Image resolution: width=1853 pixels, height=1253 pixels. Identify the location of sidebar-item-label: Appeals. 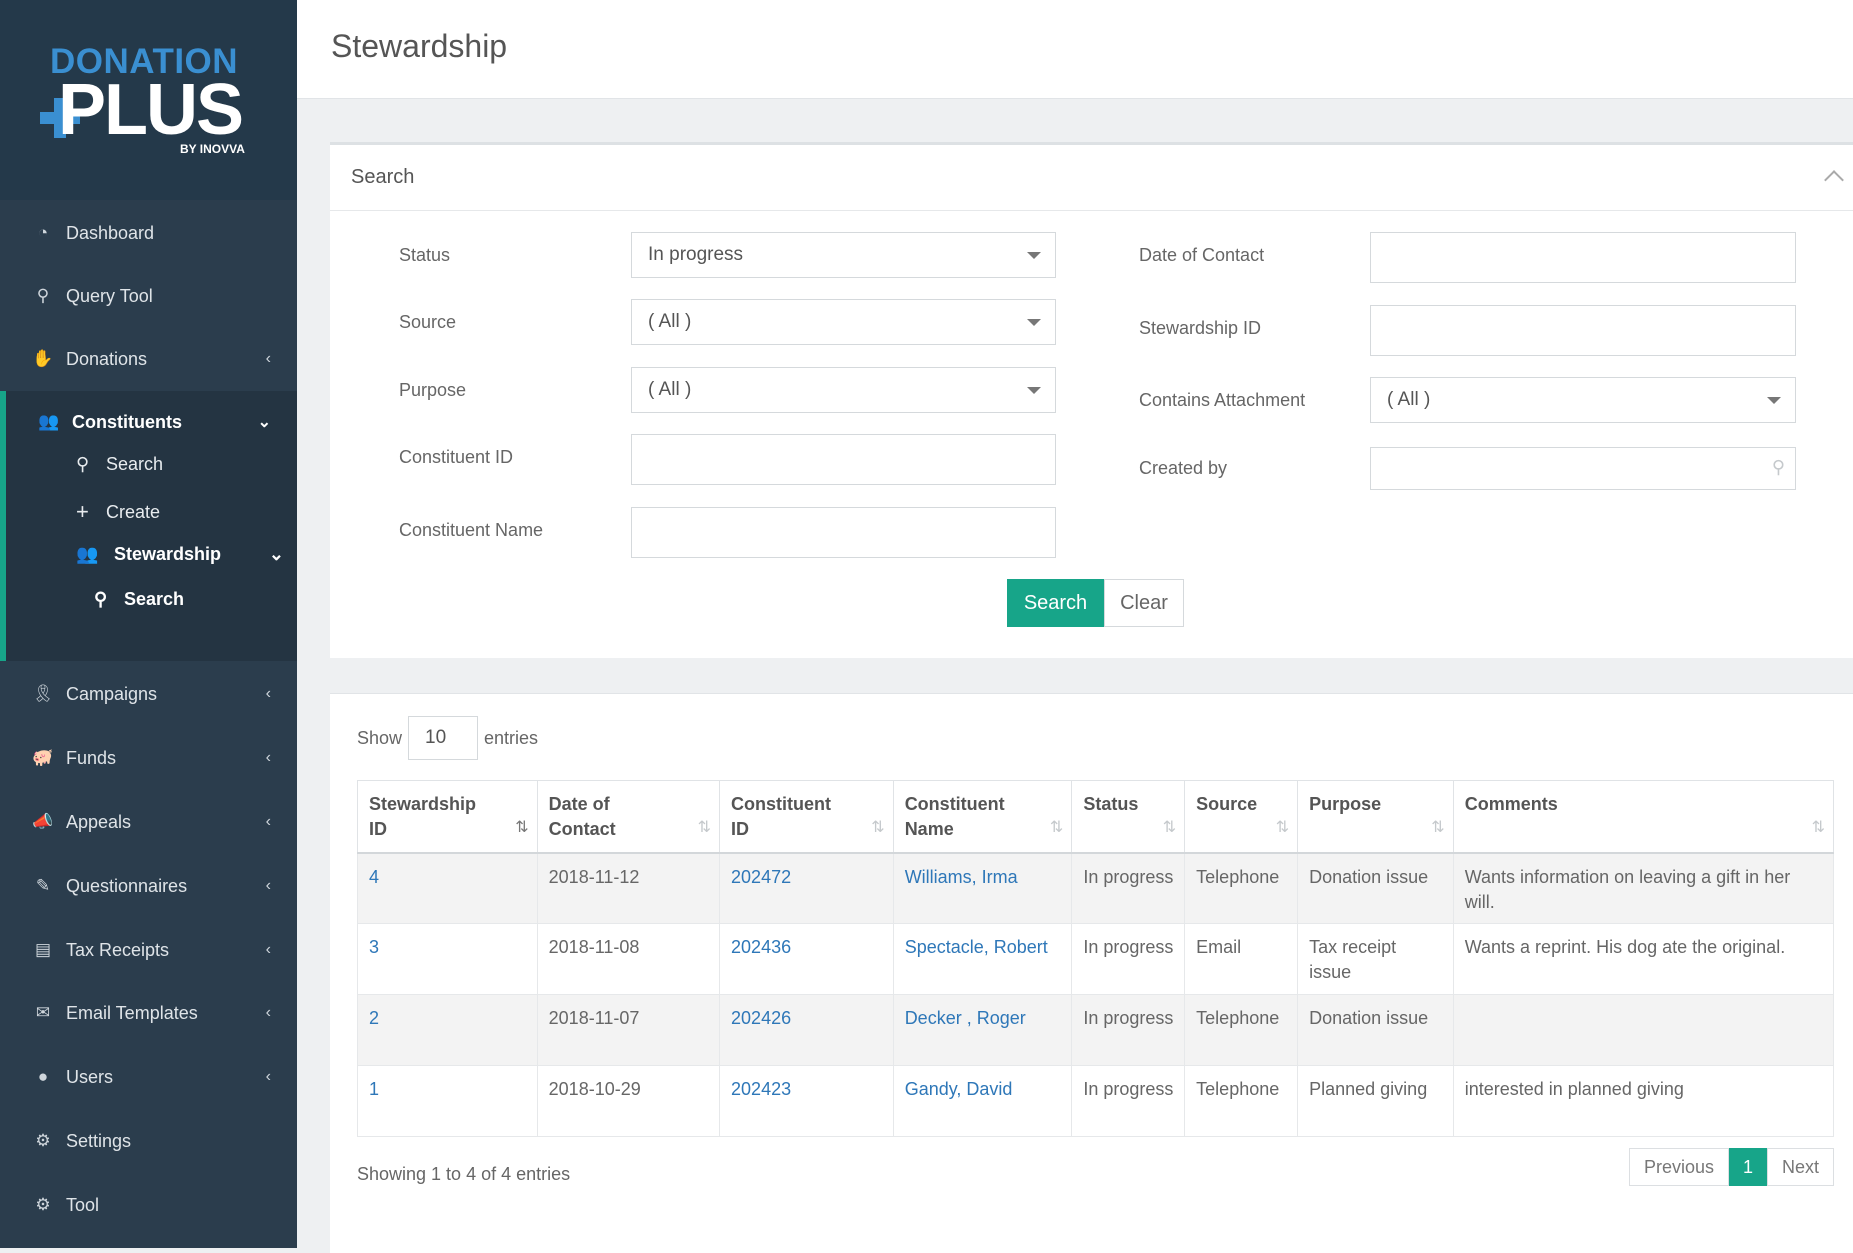
(99, 821).